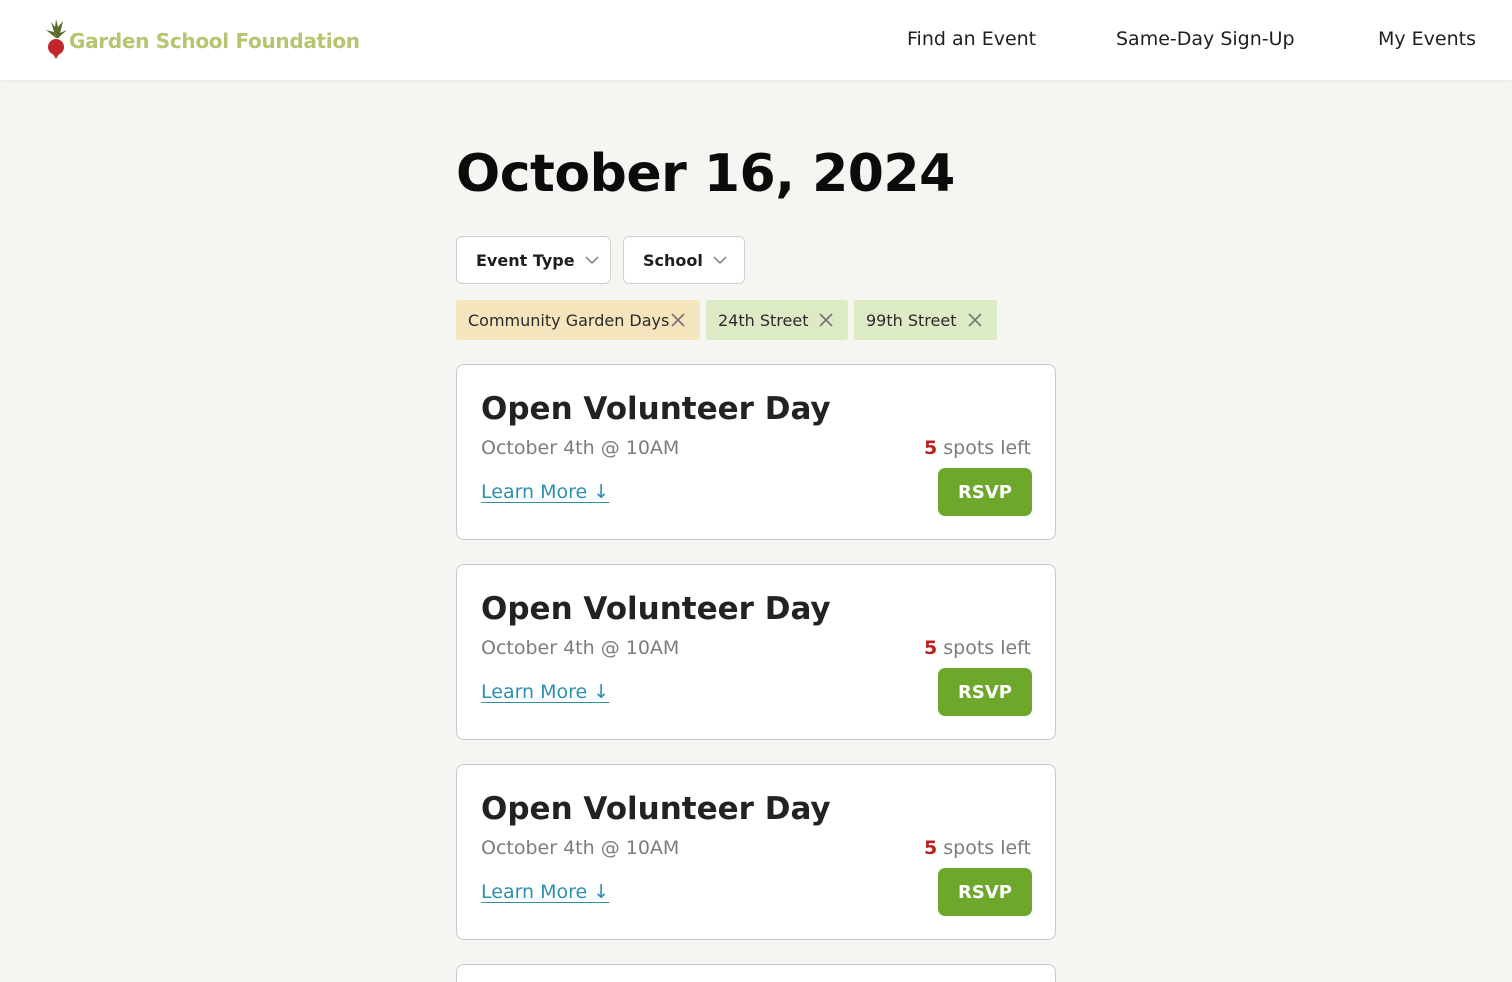 The width and height of the screenshot is (1512, 982). What do you see at coordinates (971, 39) in the screenshot?
I see `nav-find-an-event: Find an Event` at bounding box center [971, 39].